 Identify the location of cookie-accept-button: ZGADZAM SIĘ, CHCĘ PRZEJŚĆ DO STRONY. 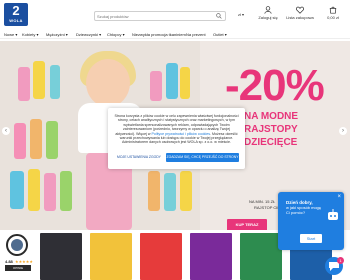
(202, 157).